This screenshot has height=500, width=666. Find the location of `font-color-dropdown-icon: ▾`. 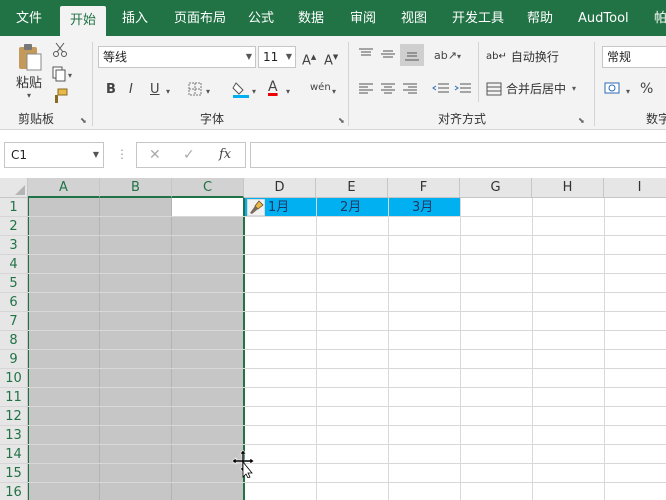

font-color-dropdown-icon: ▾ is located at coordinates (288, 92).